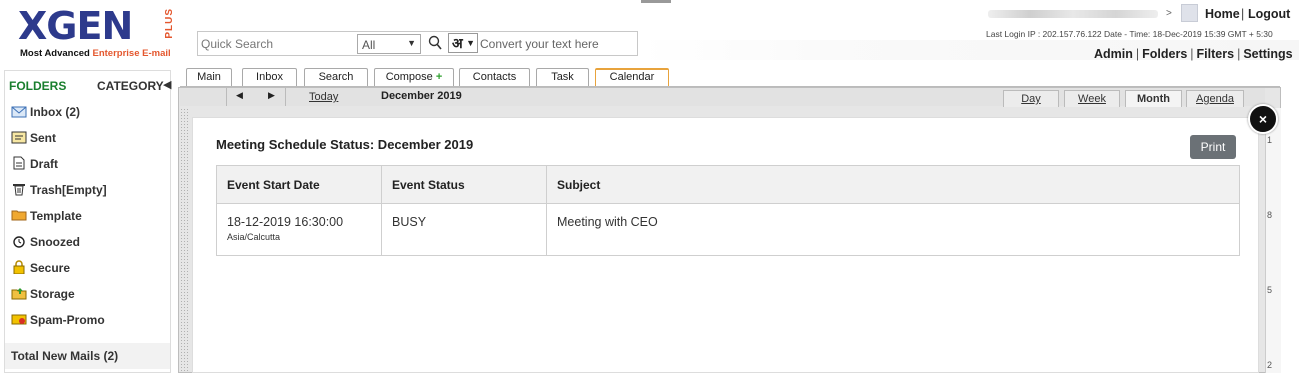 The image size is (1299, 373). What do you see at coordinates (254, 237) in the screenshot?
I see `timezone: Asia/Calcutta` at bounding box center [254, 237].